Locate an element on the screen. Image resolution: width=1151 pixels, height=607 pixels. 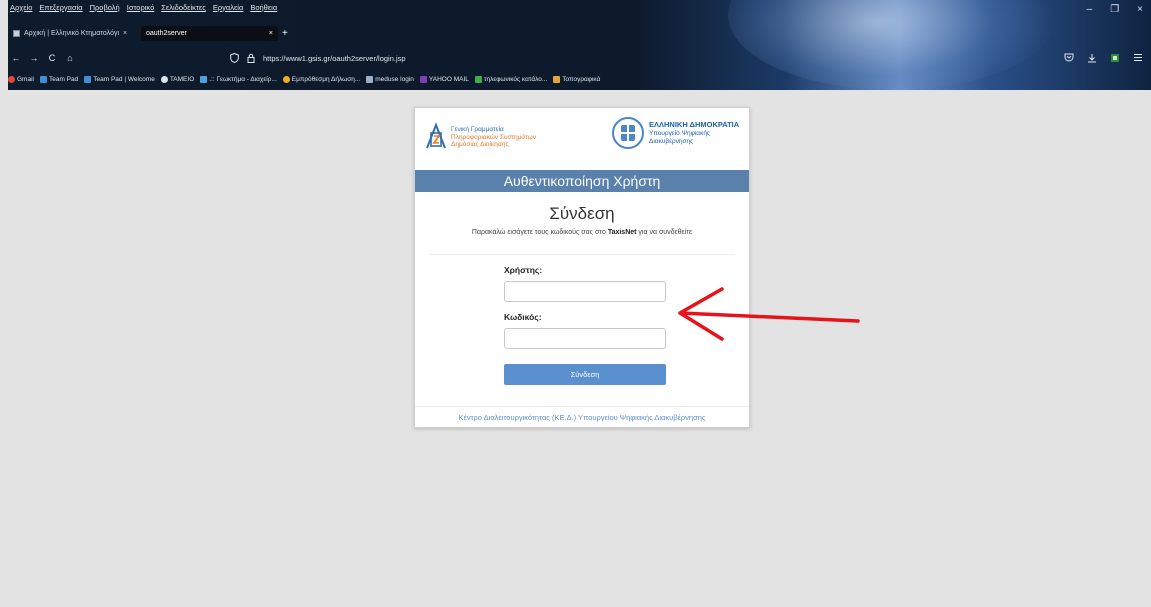
tab-ktimatologio: Αρχική | Ελληνικό Κτηματολόγι × is located at coordinates (74, 33).